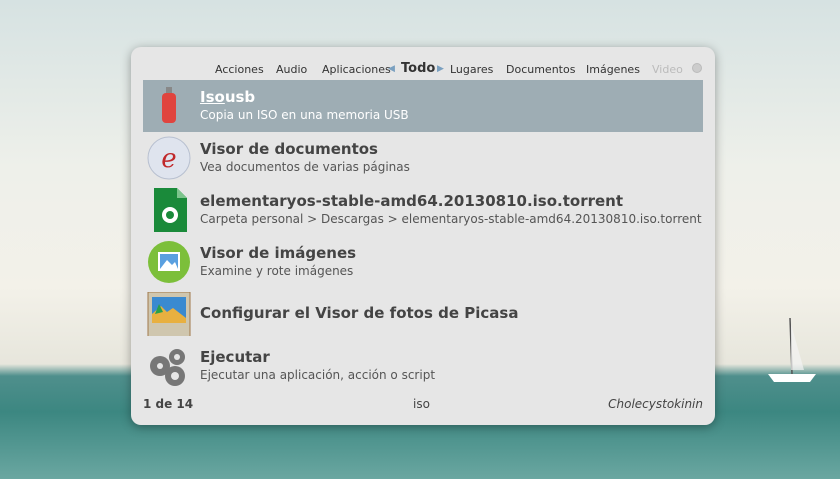  Describe the element at coordinates (235, 357) in the screenshot. I see `result-title: Ejecutar` at that location.